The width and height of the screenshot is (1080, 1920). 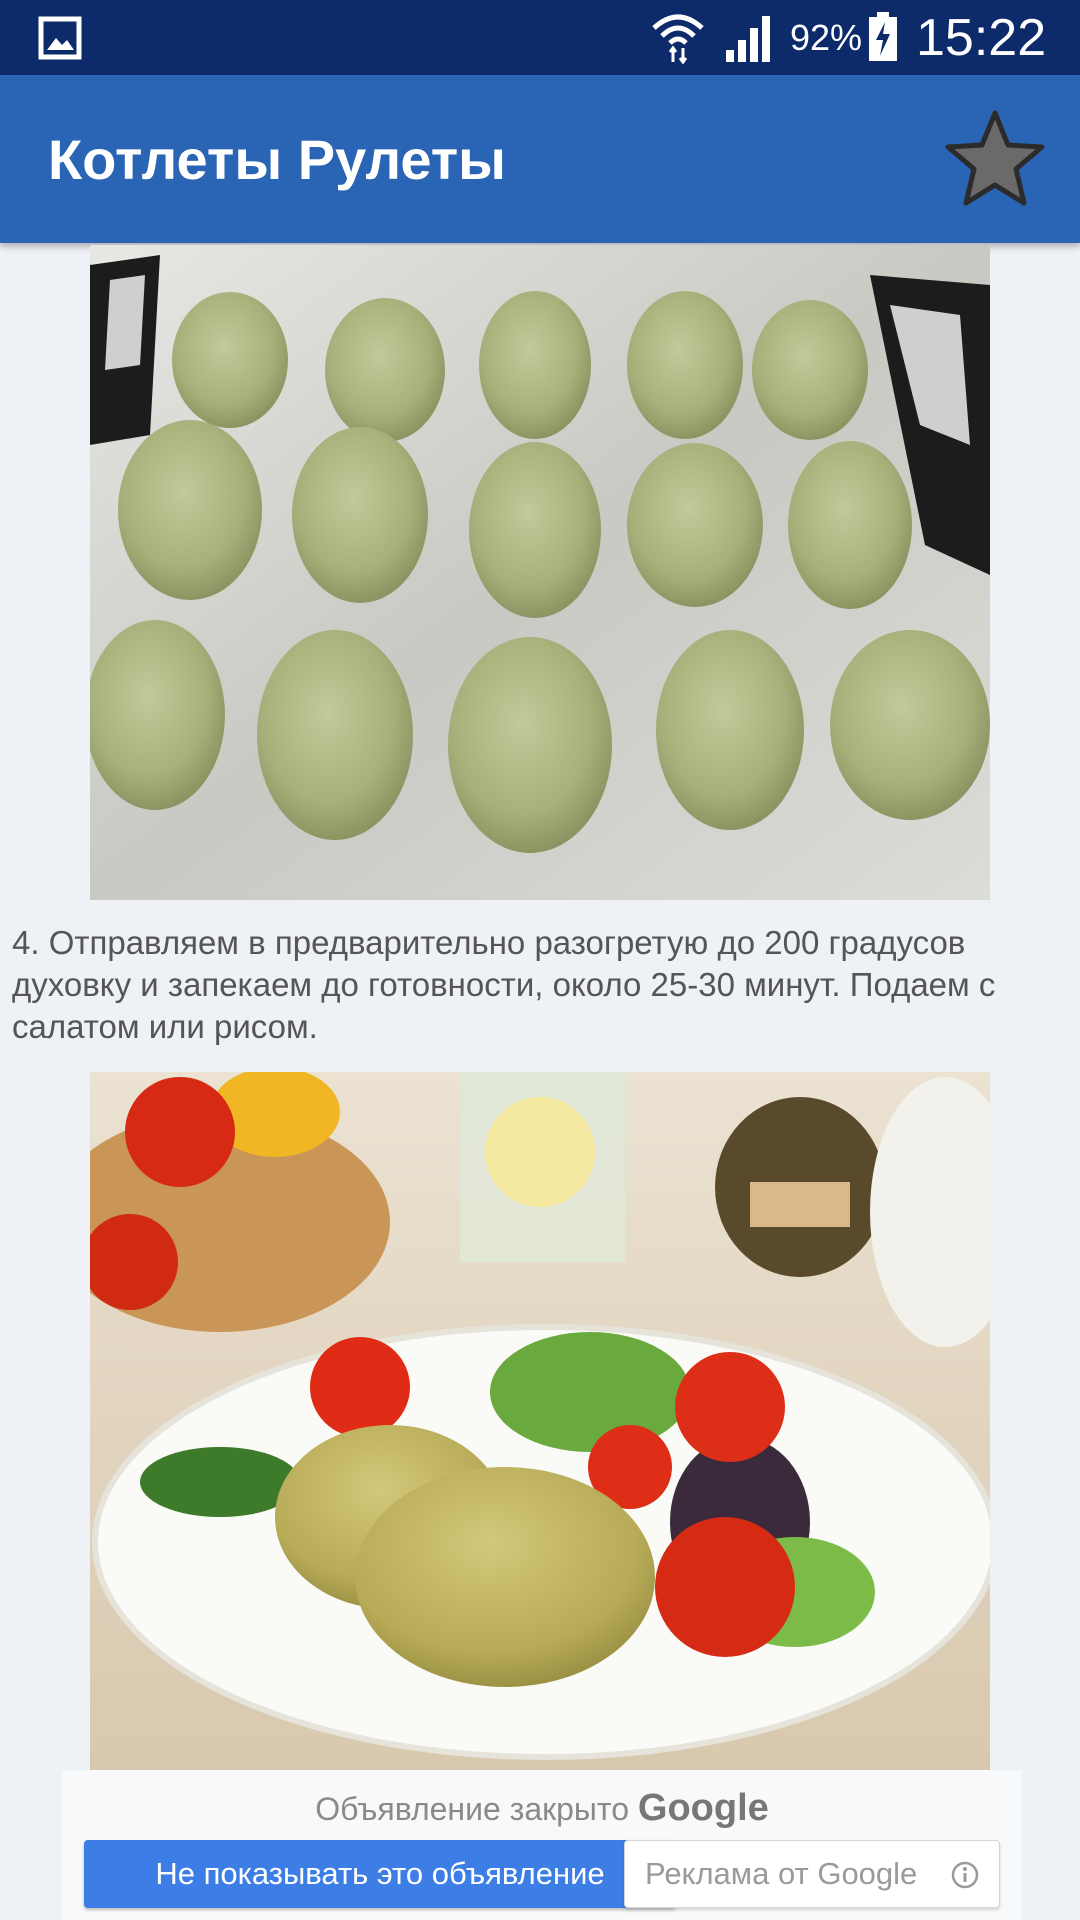 I want to click on favorite-star-icon, so click(x=995, y=160).